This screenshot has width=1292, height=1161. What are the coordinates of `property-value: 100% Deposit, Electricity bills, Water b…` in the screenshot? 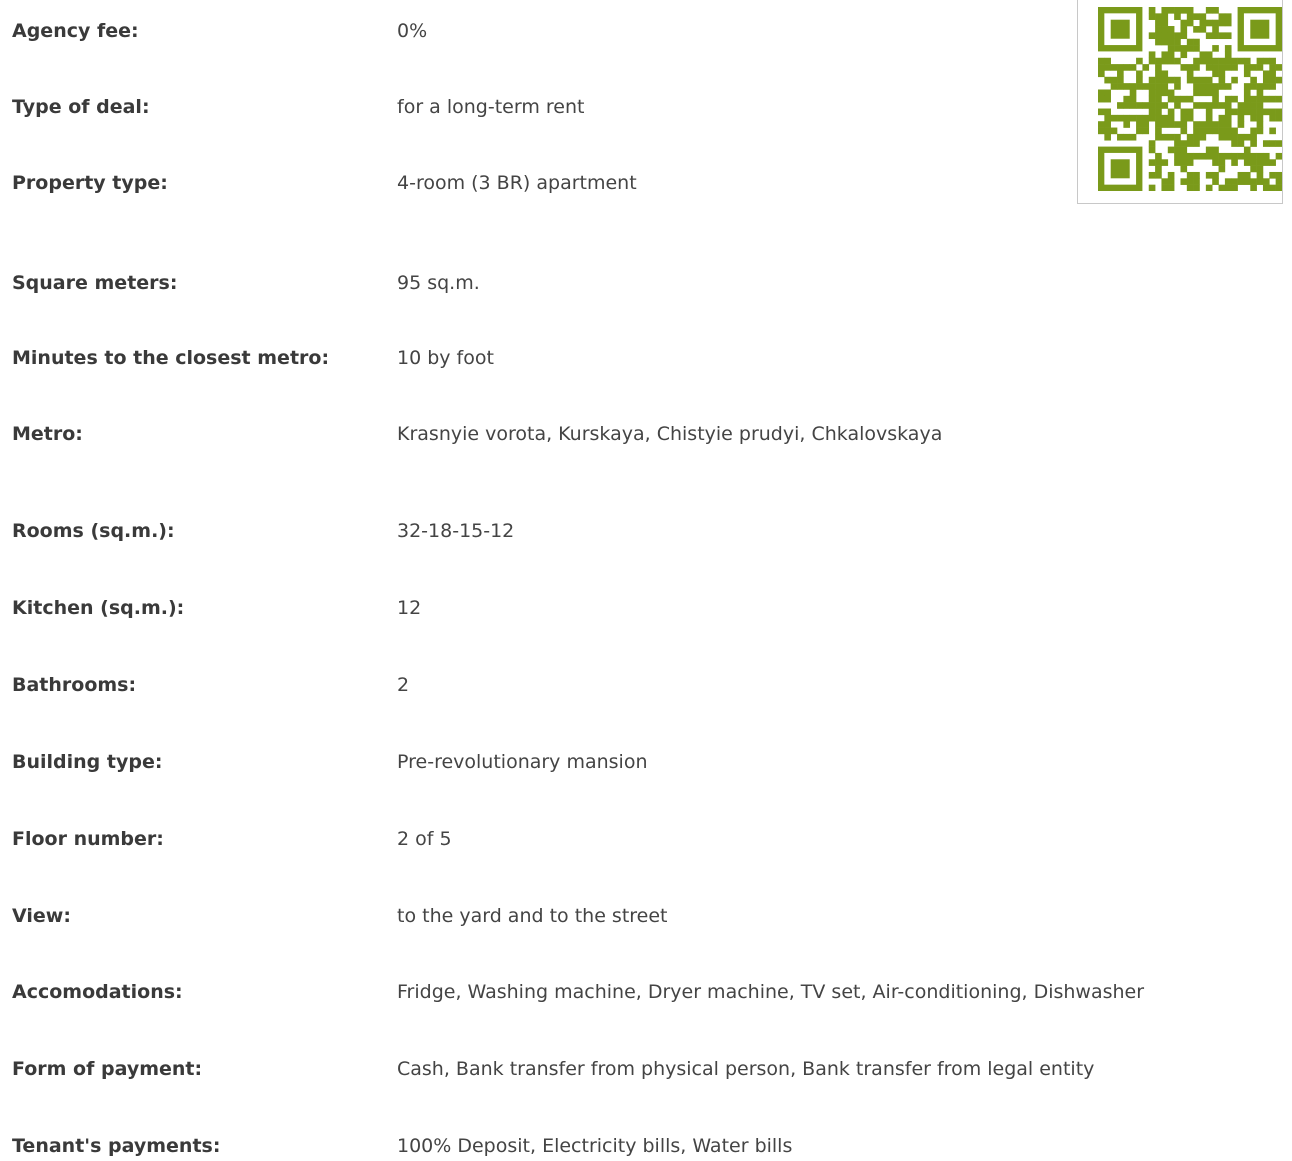 It's located at (595, 1146).